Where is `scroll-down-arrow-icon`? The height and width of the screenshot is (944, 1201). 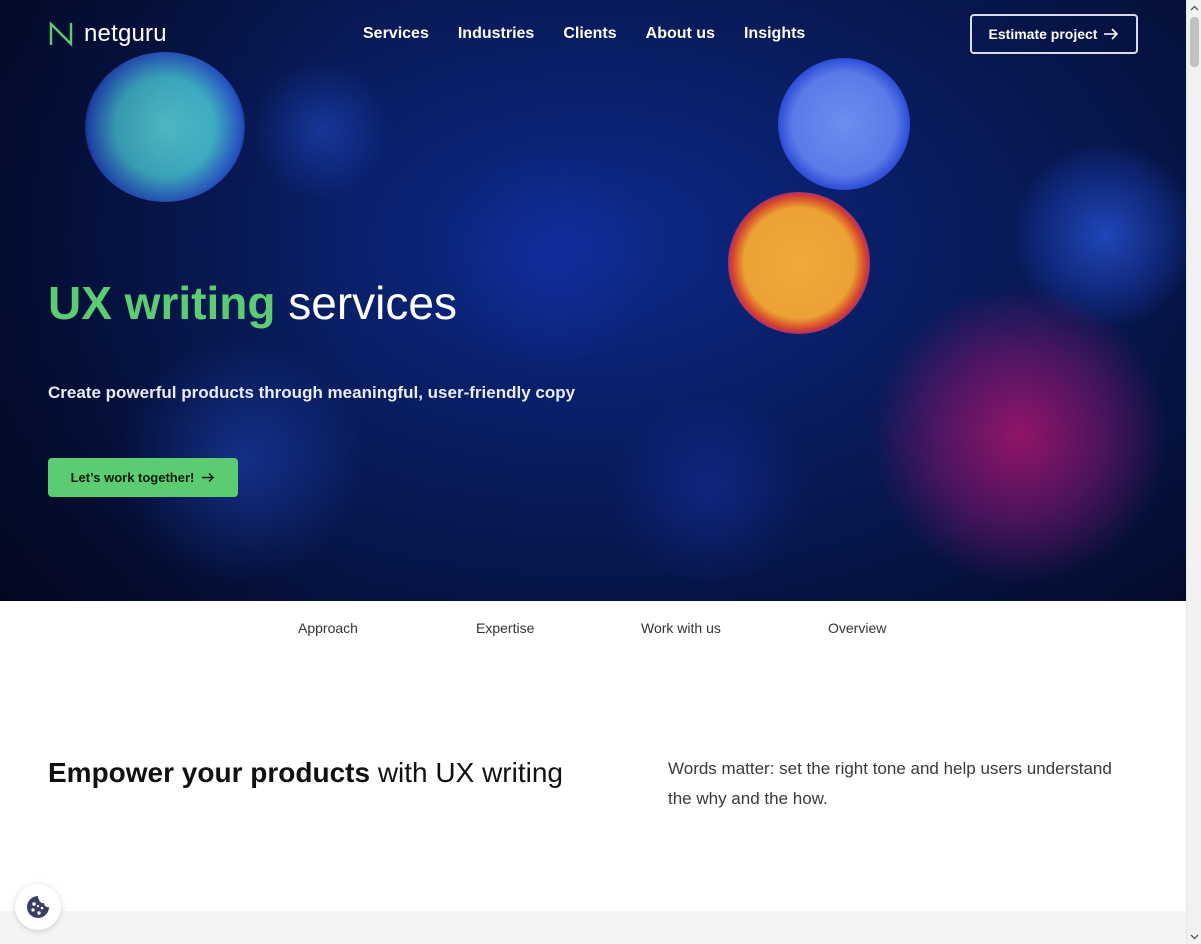 scroll-down-arrow-icon is located at coordinates (1194, 936).